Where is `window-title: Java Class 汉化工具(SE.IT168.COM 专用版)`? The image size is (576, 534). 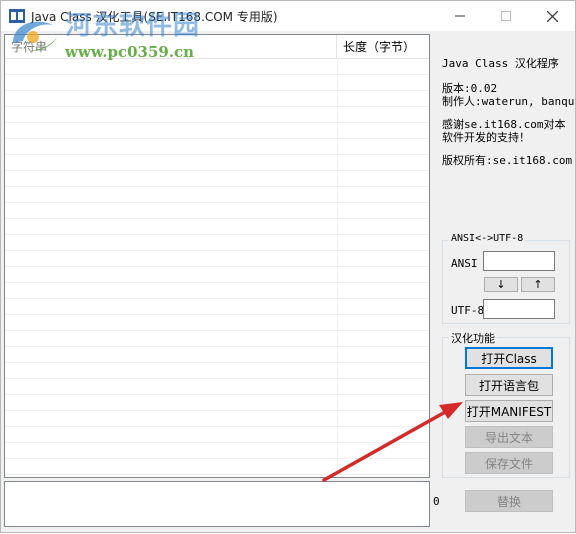 window-title: Java Class 汉化工具(SE.IT168.COM 专用版) is located at coordinates (154, 17).